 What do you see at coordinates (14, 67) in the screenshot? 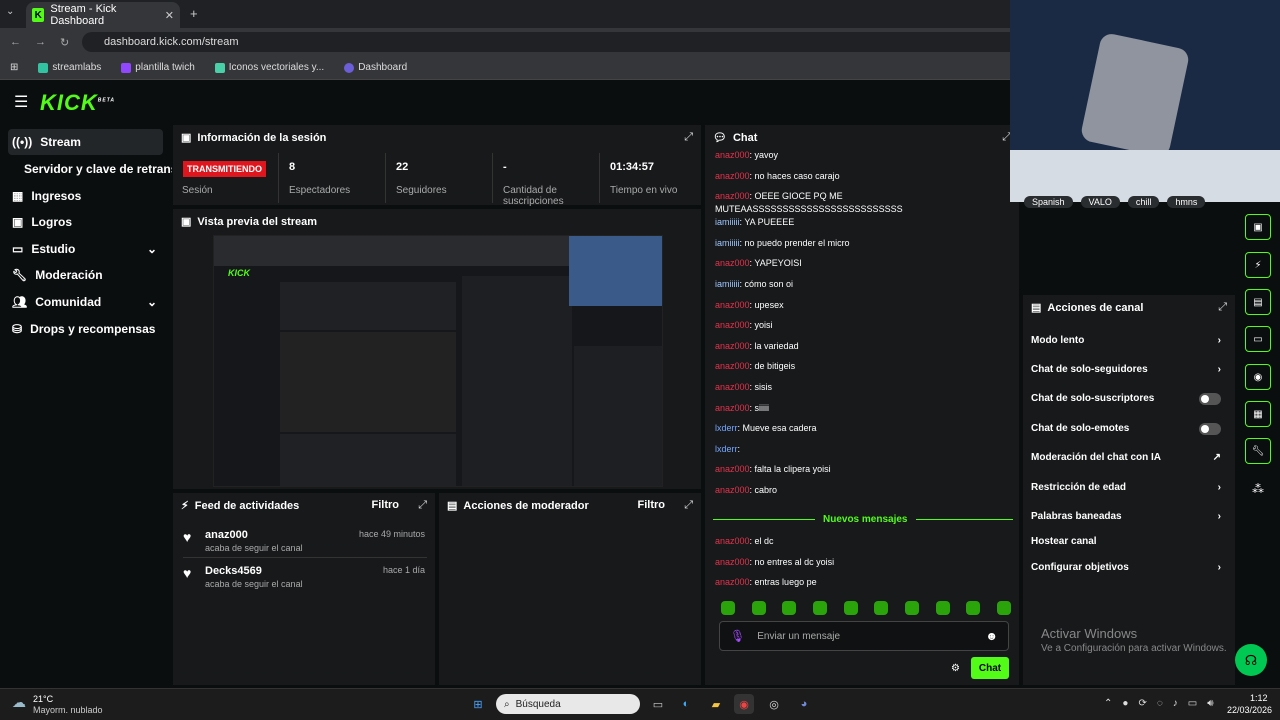
I see `apps-icon: ⊞` at bounding box center [14, 67].